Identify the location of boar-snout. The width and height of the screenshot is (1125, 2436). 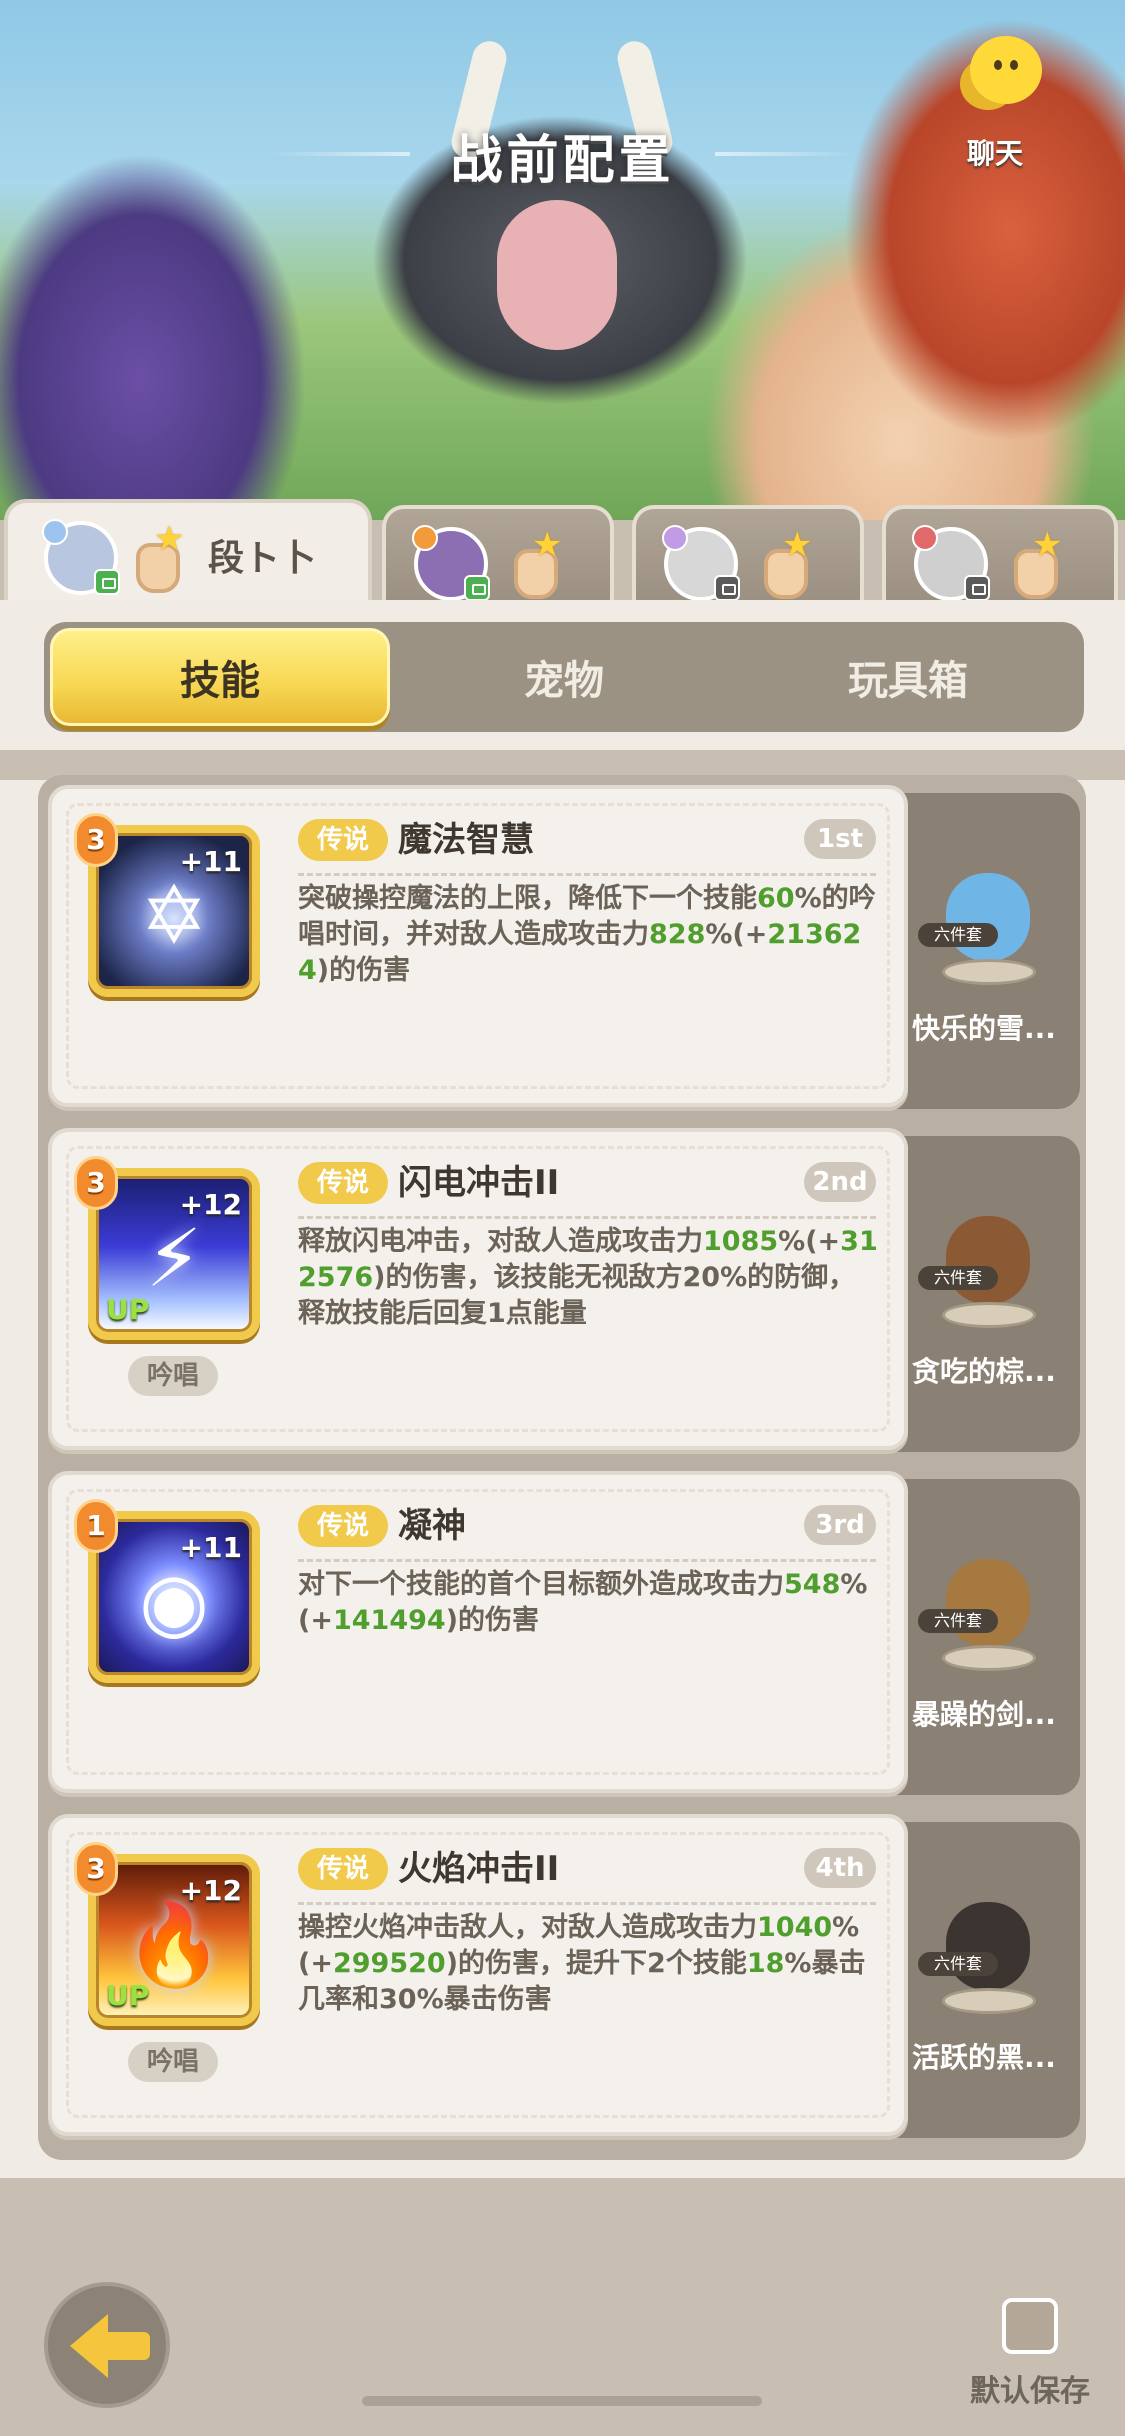
(557, 275).